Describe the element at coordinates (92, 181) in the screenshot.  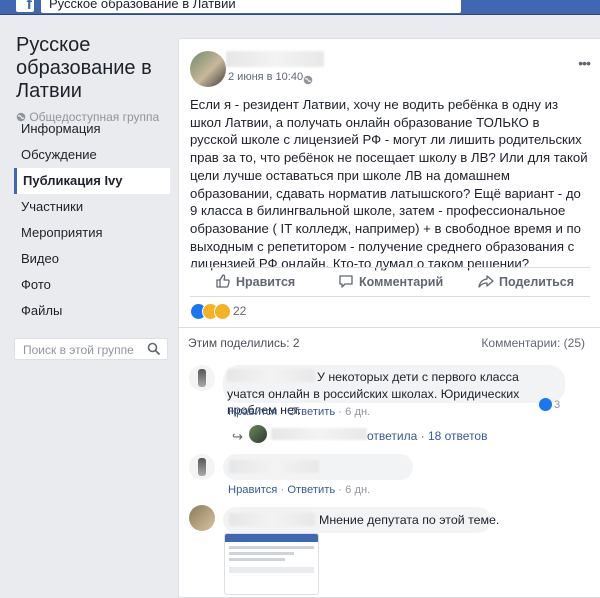
I see `nav-item-post-ivy: Публикация Ivy` at that location.